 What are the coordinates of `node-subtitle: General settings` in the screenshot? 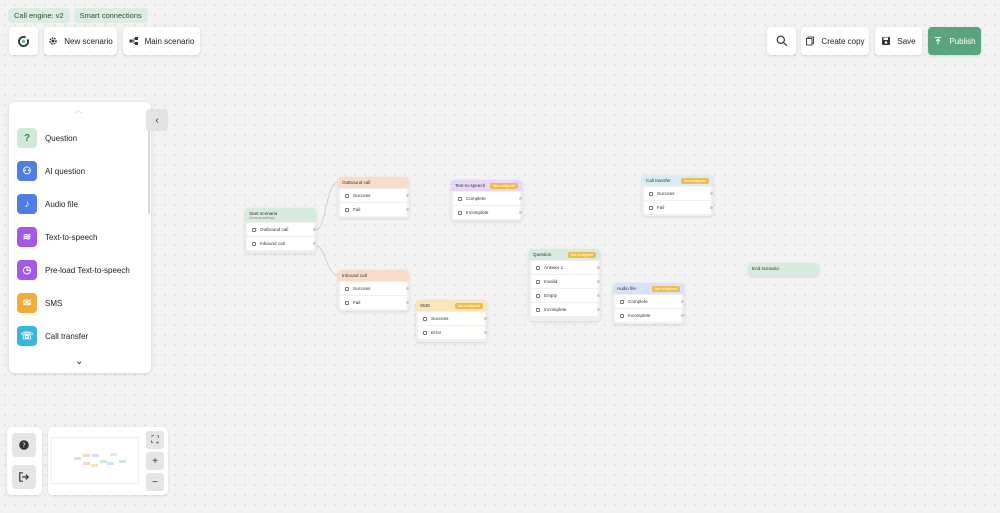 It's located at (280, 219).